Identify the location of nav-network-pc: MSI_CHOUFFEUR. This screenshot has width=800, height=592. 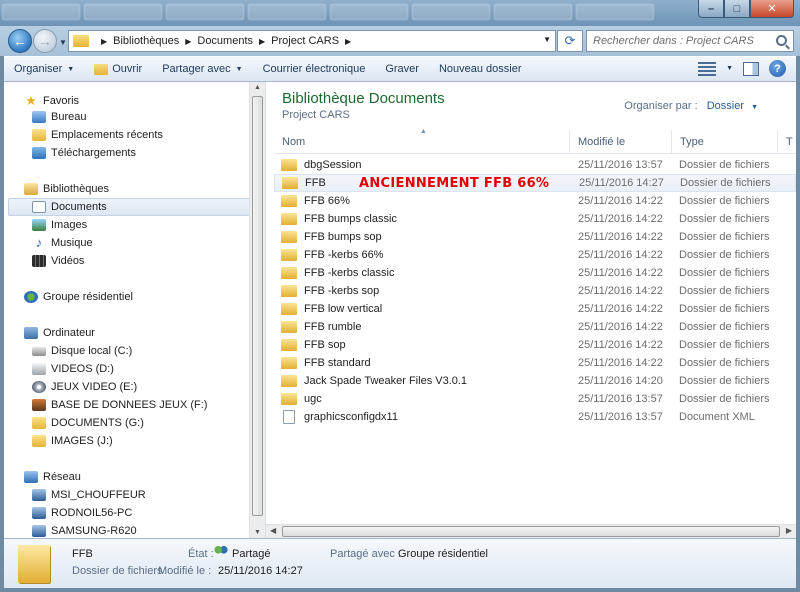
(89, 495).